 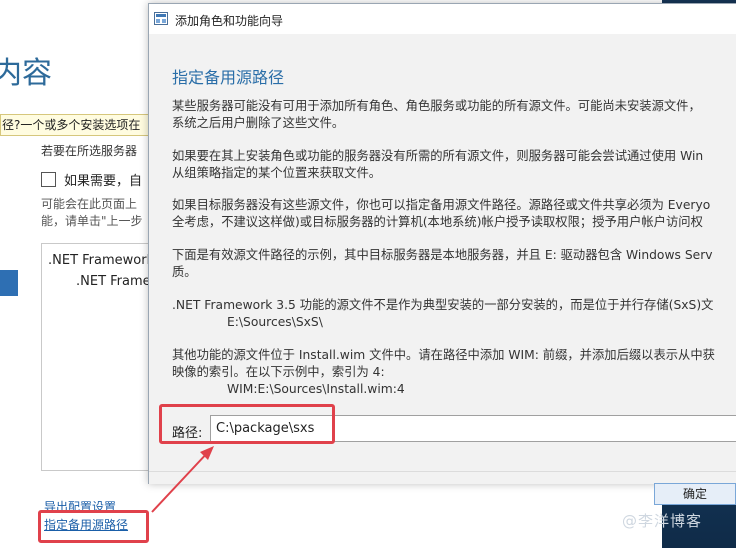 What do you see at coordinates (161, 18) in the screenshot?
I see `server-manager-icon` at bounding box center [161, 18].